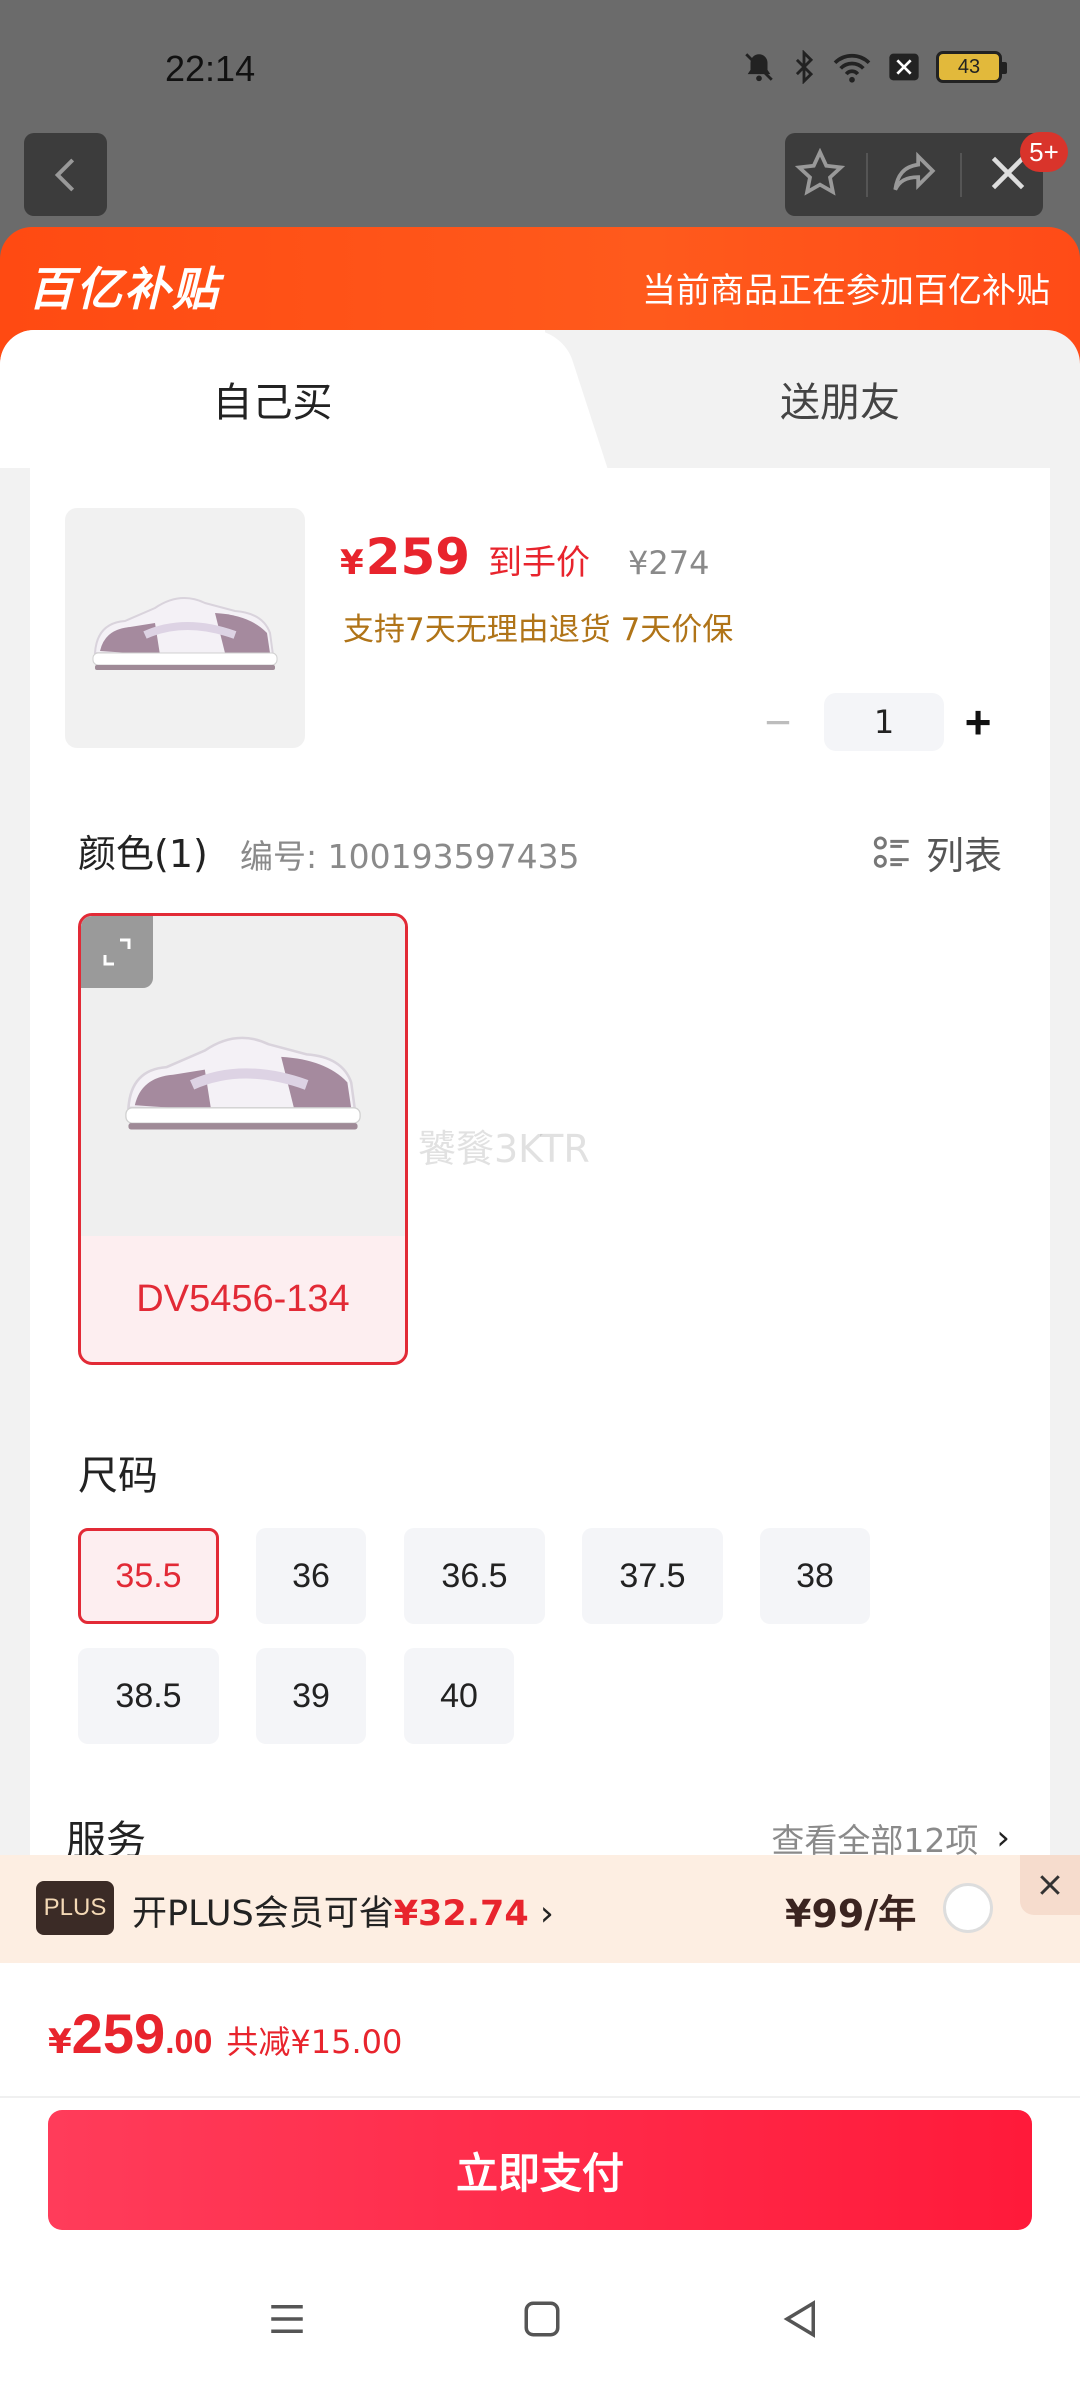  I want to click on status-icons: 43, so click(874, 67).